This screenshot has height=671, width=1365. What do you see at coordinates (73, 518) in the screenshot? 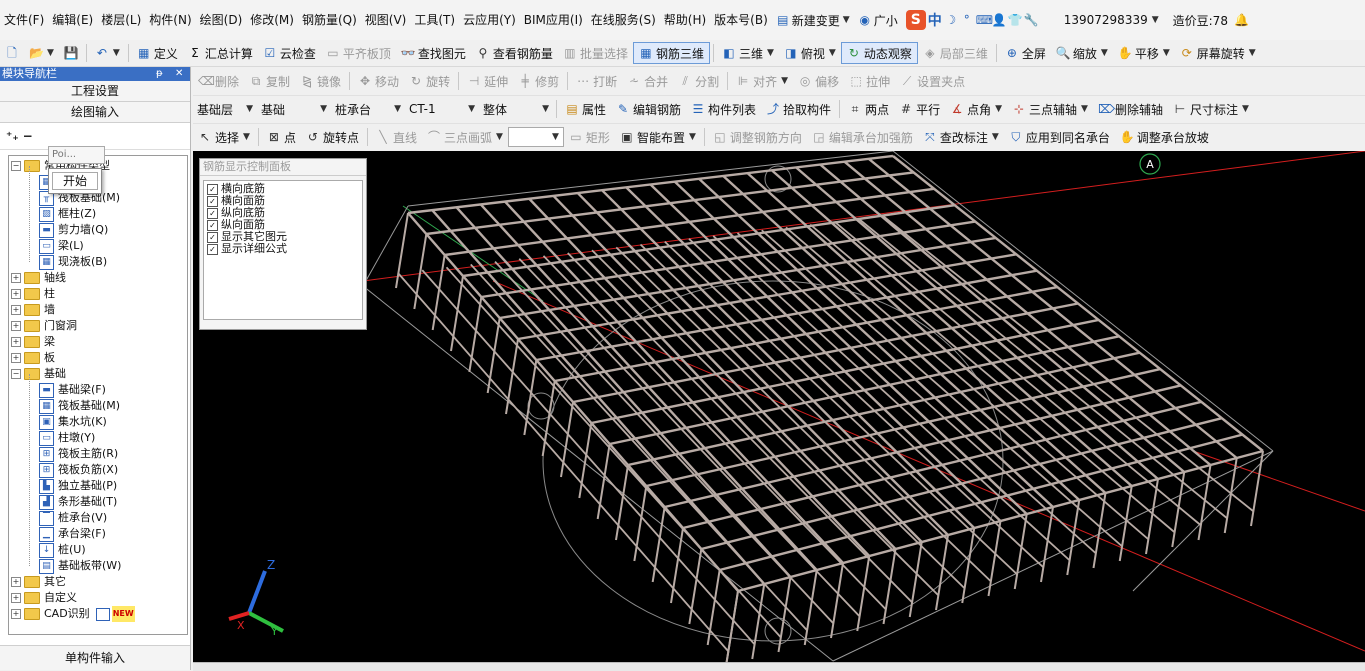
I see `tree-leaf: ▔ 桩承台(V)` at bounding box center [73, 518].